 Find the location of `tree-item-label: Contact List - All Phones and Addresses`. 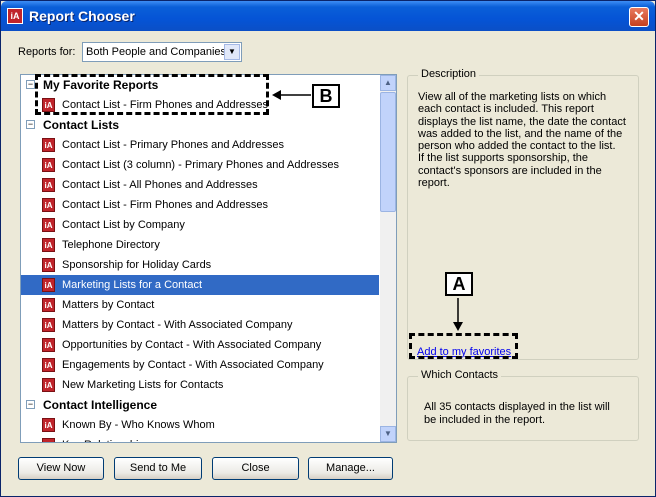

tree-item-label: Contact List - All Phones and Addresses is located at coordinates (160, 185).